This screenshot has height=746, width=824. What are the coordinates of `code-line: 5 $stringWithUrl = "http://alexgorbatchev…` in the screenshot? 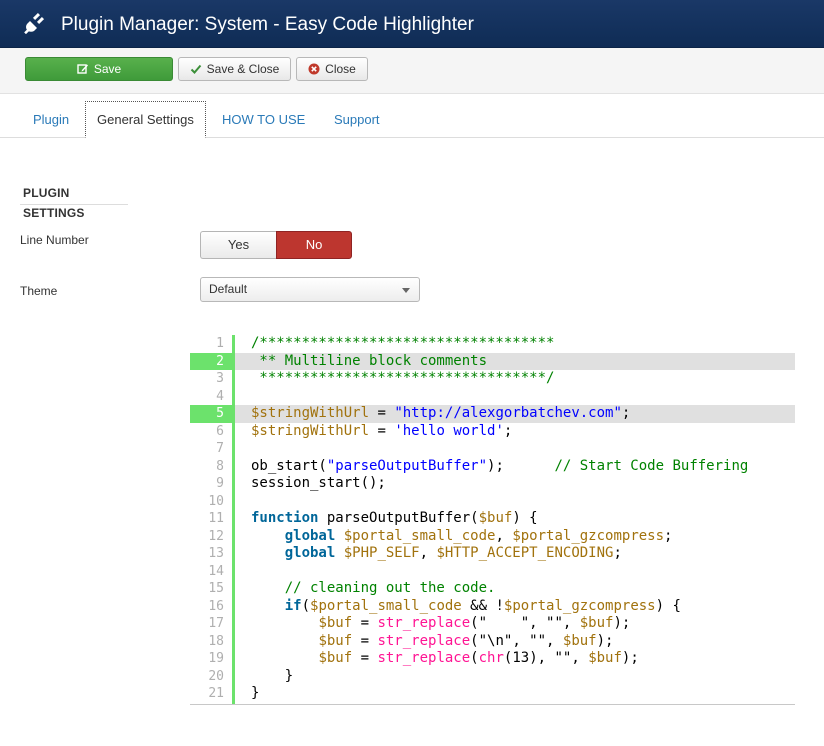 It's located at (492, 414).